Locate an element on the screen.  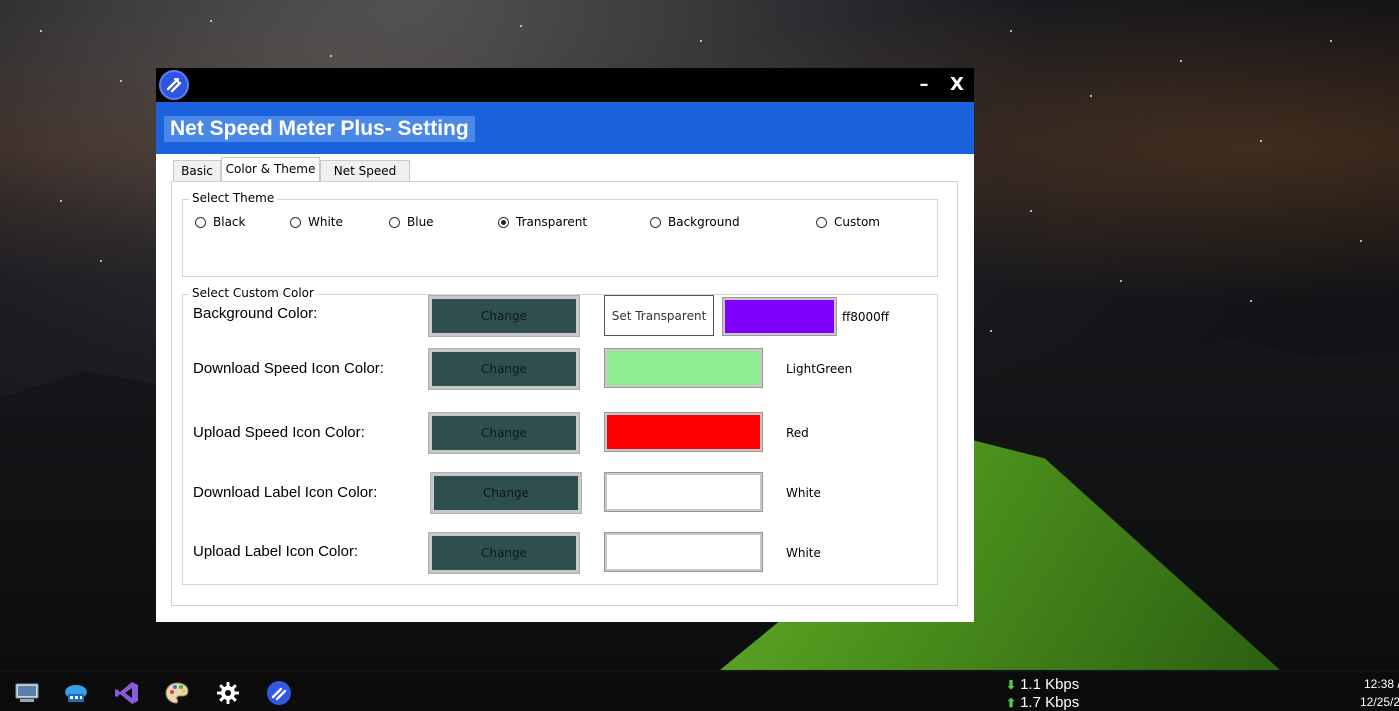
background-color-swatch is located at coordinates (779, 316).